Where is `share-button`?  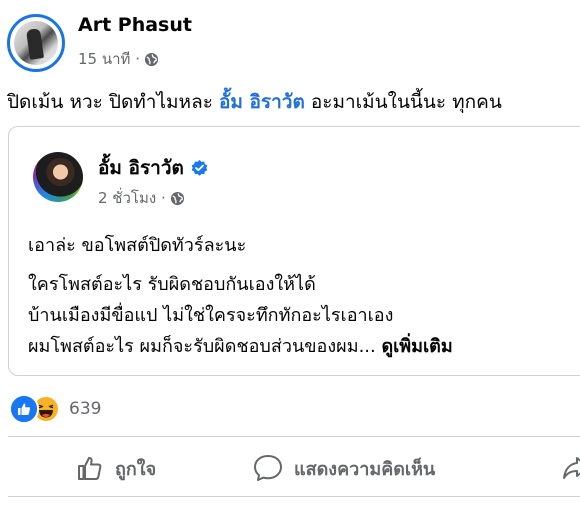 share-button is located at coordinates (570, 468).